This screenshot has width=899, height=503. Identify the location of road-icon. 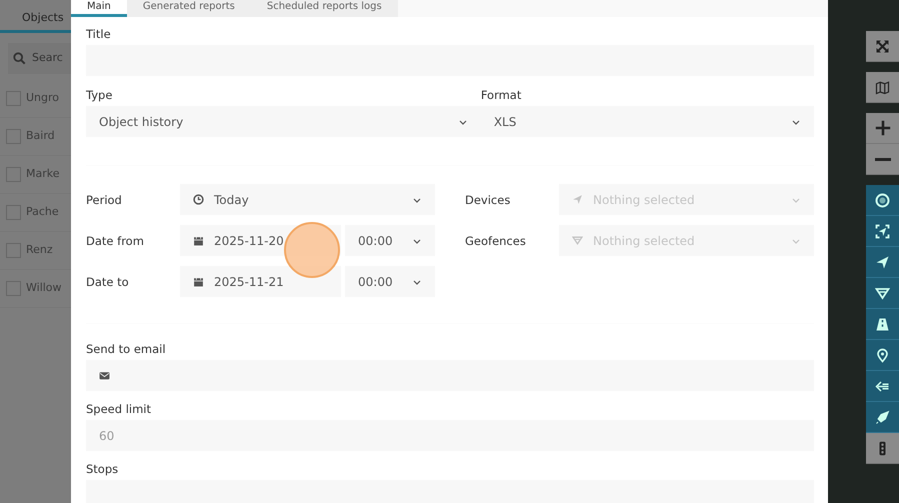
(882, 324).